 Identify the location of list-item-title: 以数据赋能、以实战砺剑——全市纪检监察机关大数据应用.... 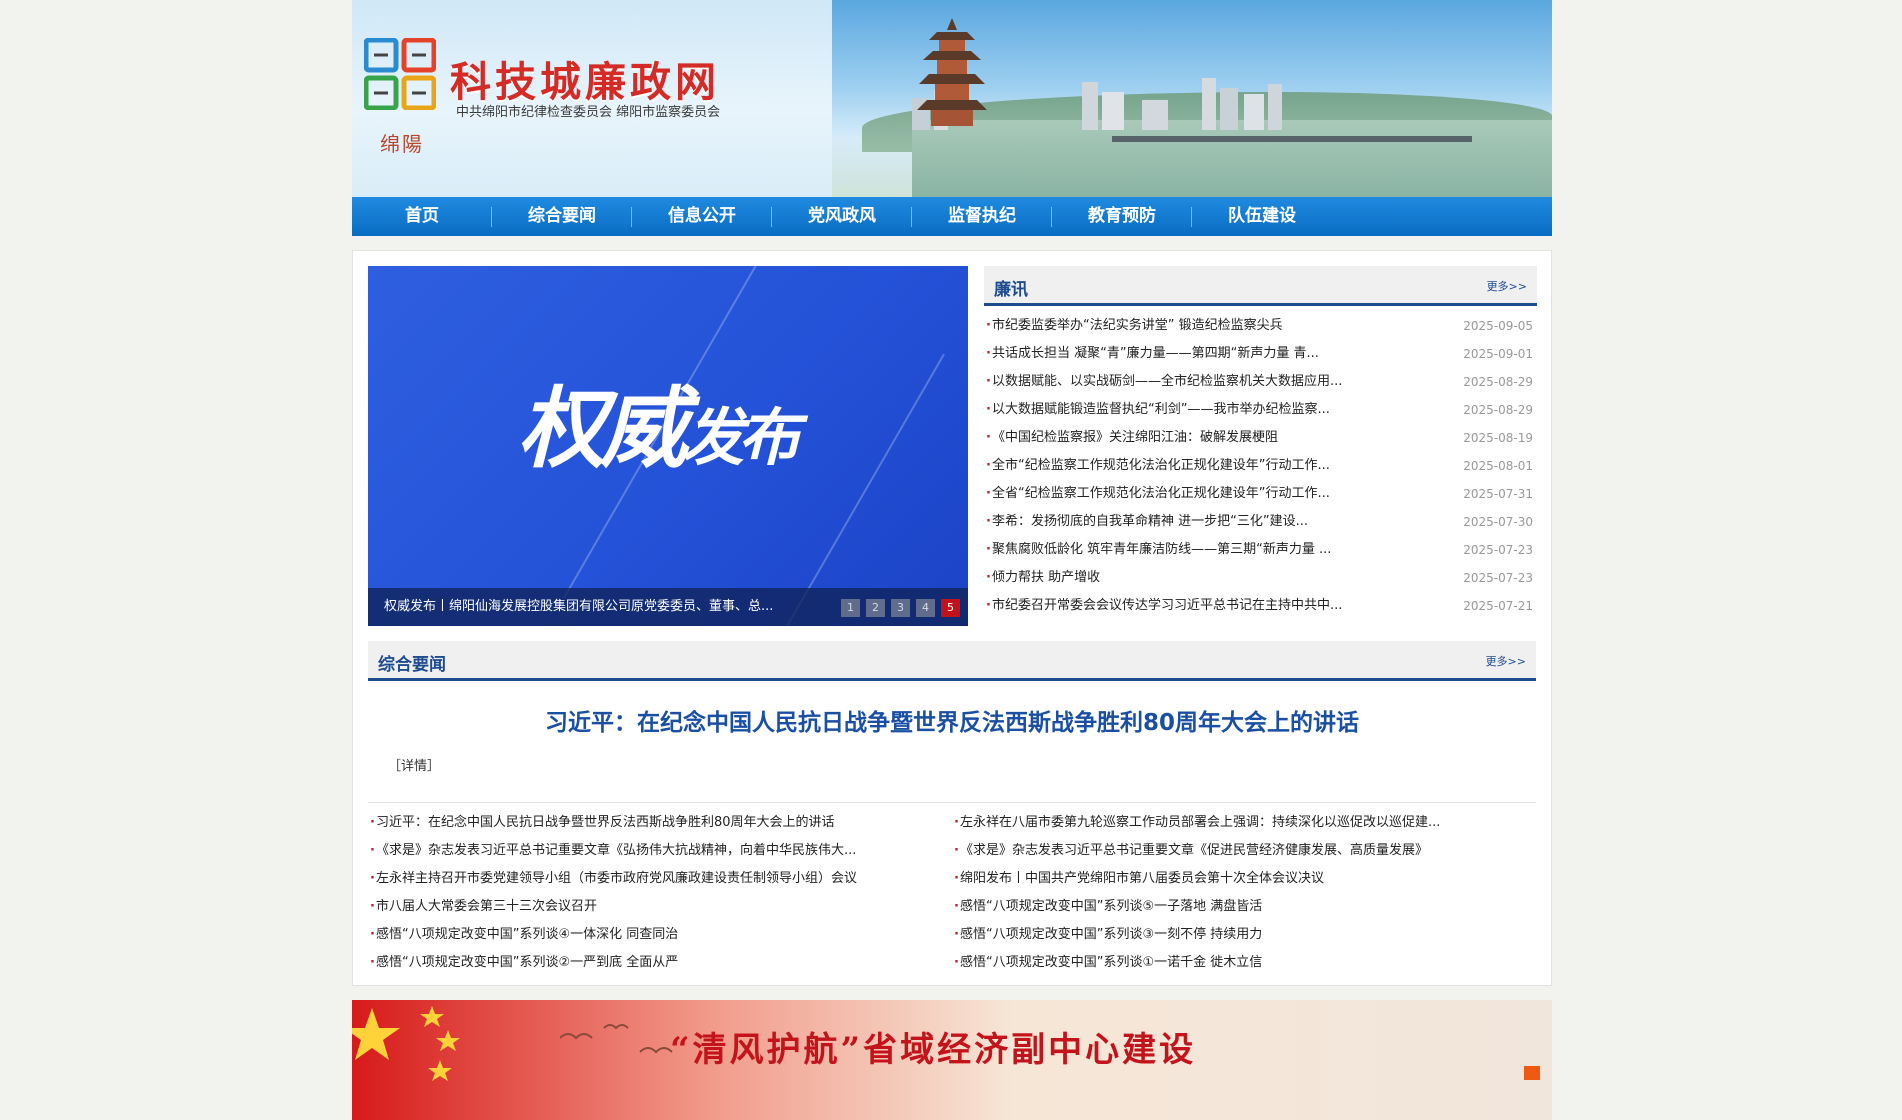
(1167, 382).